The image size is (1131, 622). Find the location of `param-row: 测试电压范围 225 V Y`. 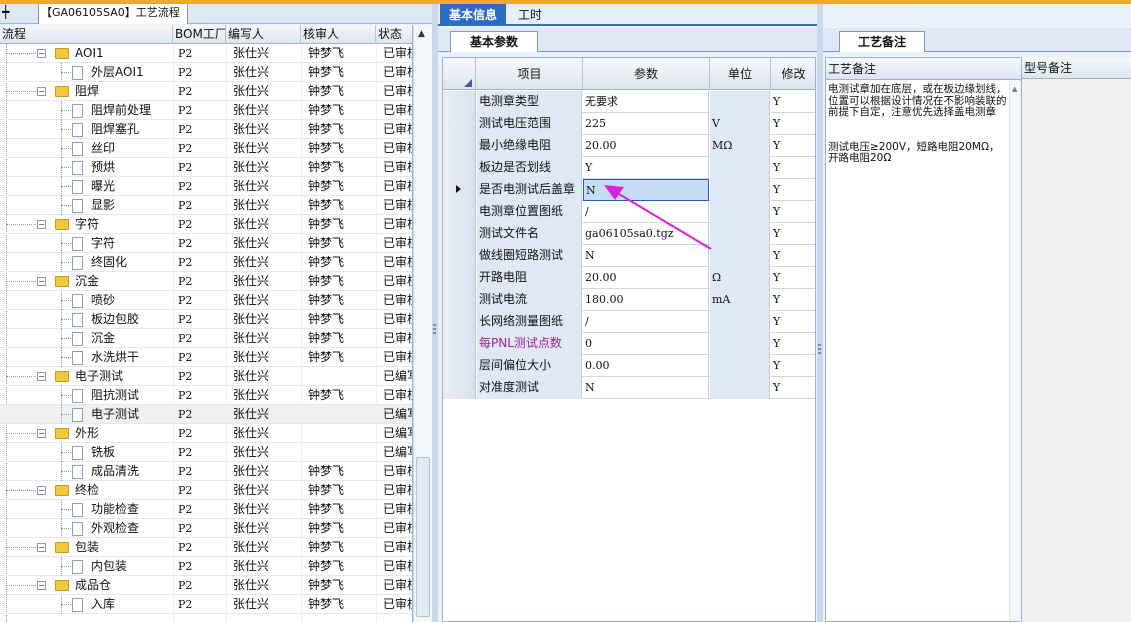

param-row: 测试电压范围 225 V Y is located at coordinates (629, 124).